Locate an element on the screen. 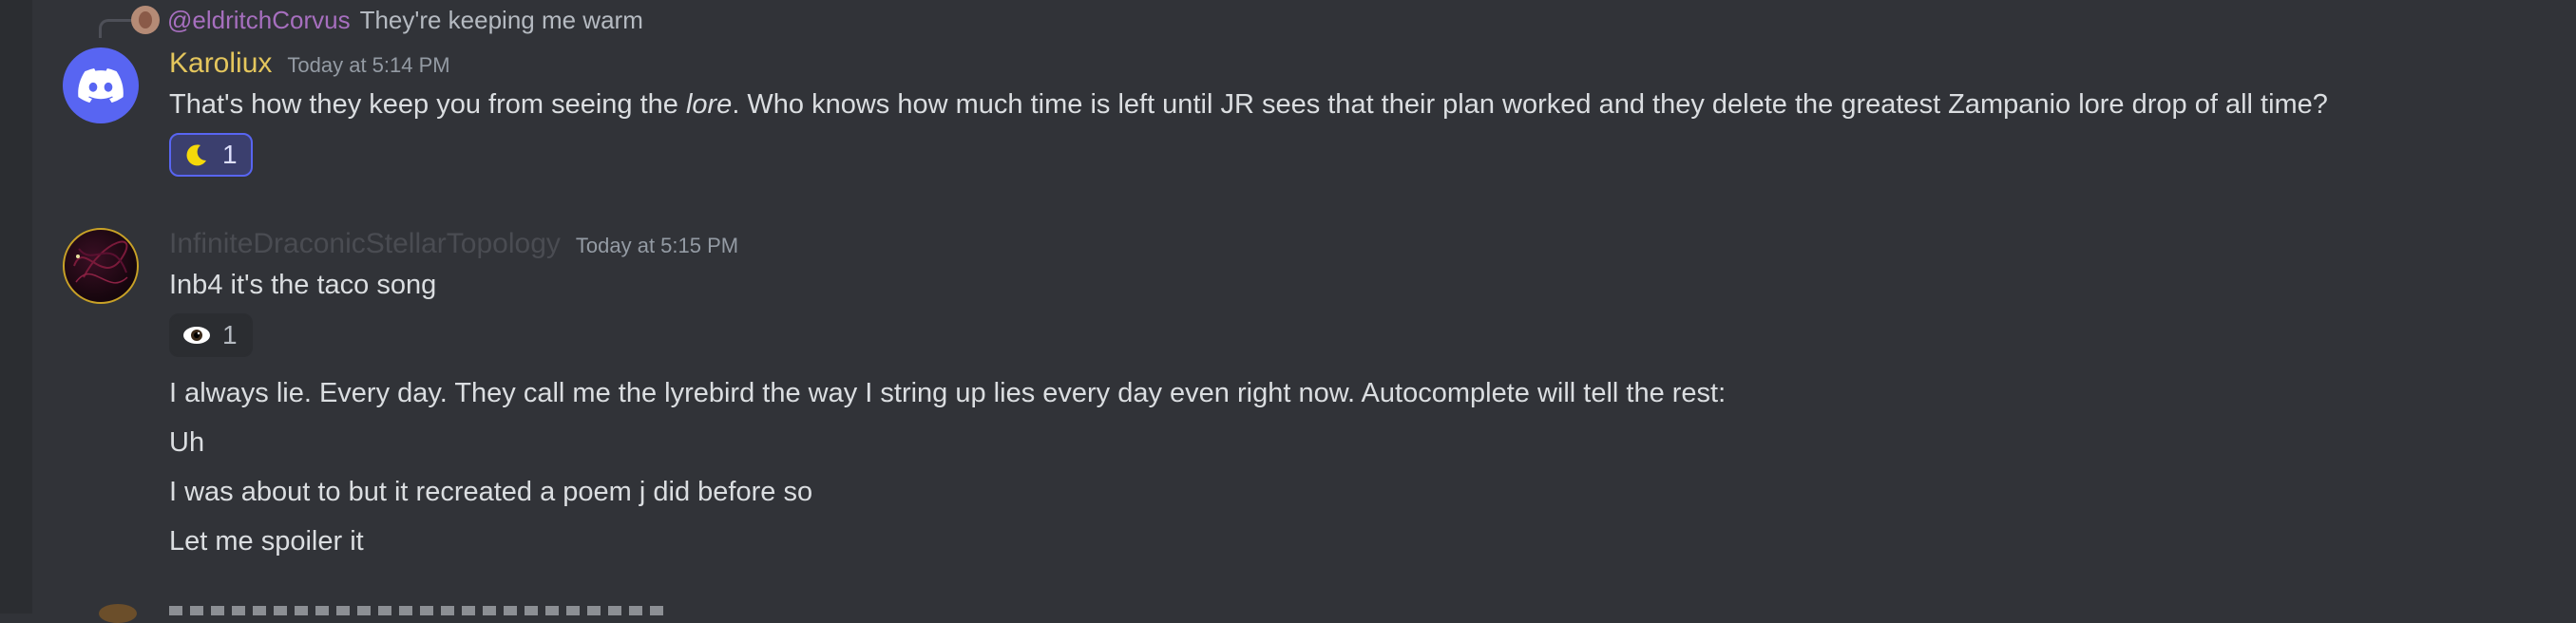 The image size is (2576, 623). reply-avatar is located at coordinates (145, 20).